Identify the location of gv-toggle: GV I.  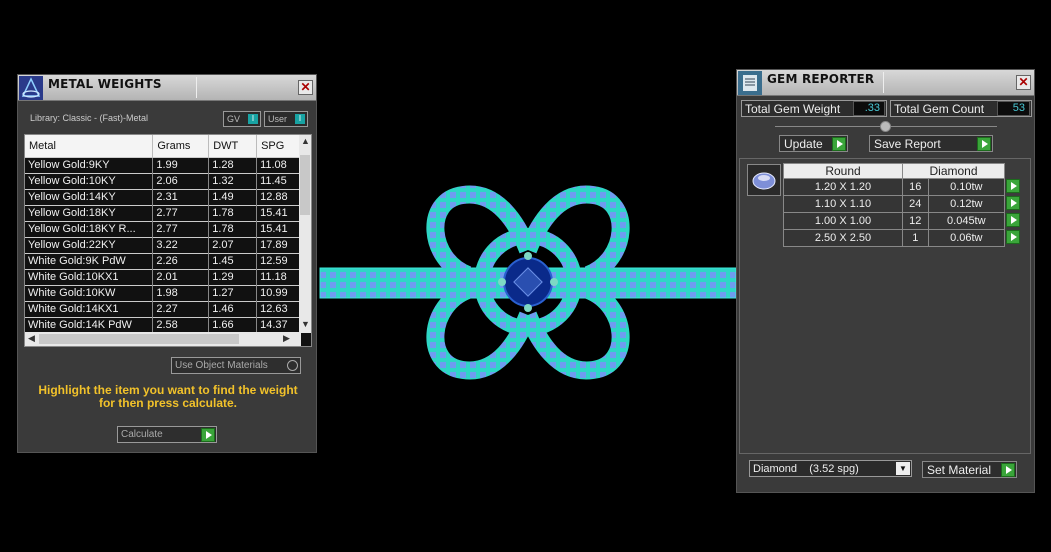
(242, 119).